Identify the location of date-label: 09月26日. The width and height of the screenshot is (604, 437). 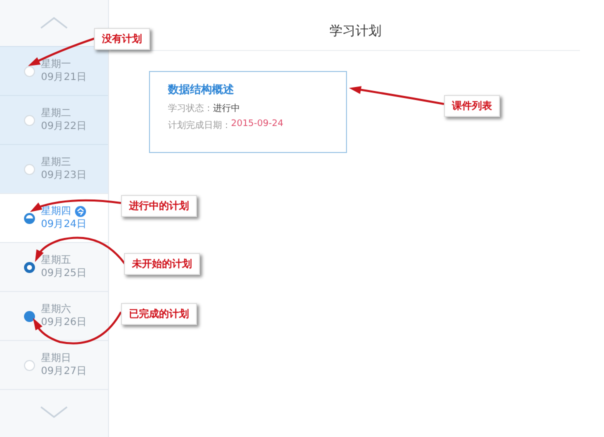
(63, 322).